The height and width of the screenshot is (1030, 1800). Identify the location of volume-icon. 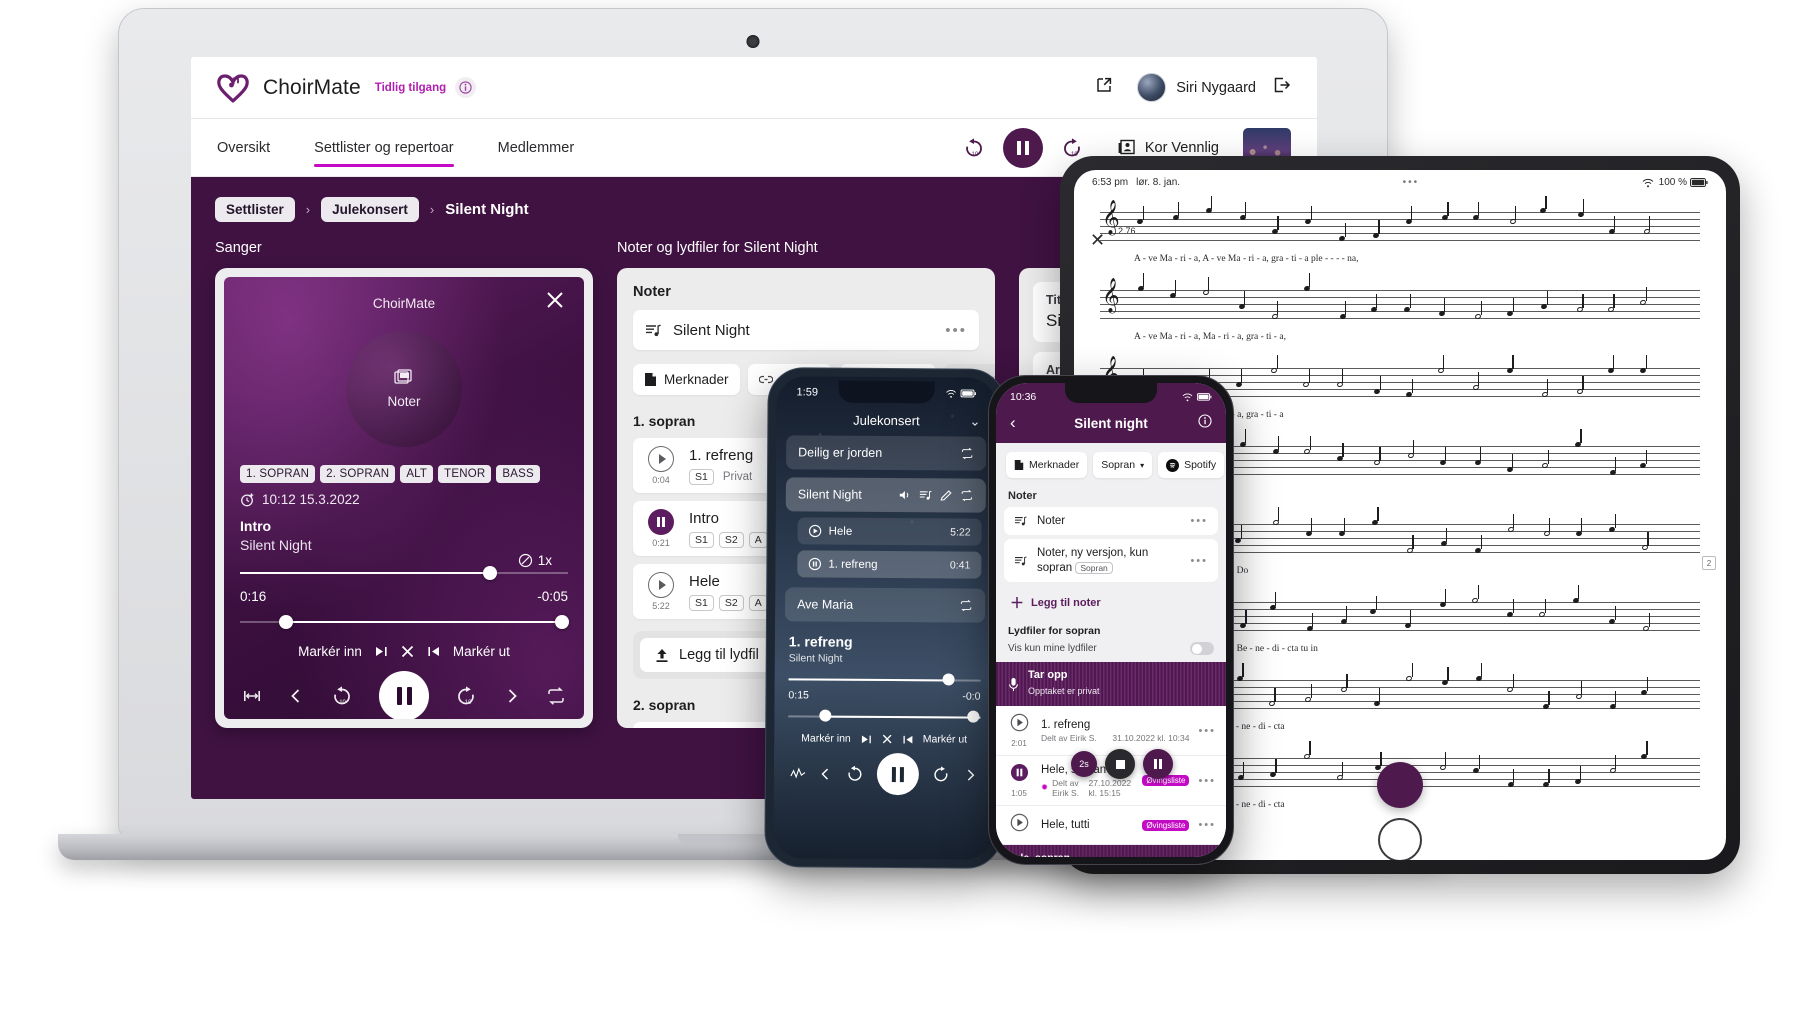
(905, 495).